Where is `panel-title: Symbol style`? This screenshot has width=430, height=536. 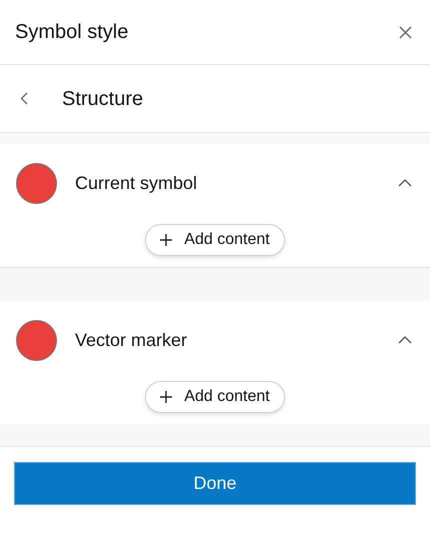
panel-title: Symbol style is located at coordinates (71, 32).